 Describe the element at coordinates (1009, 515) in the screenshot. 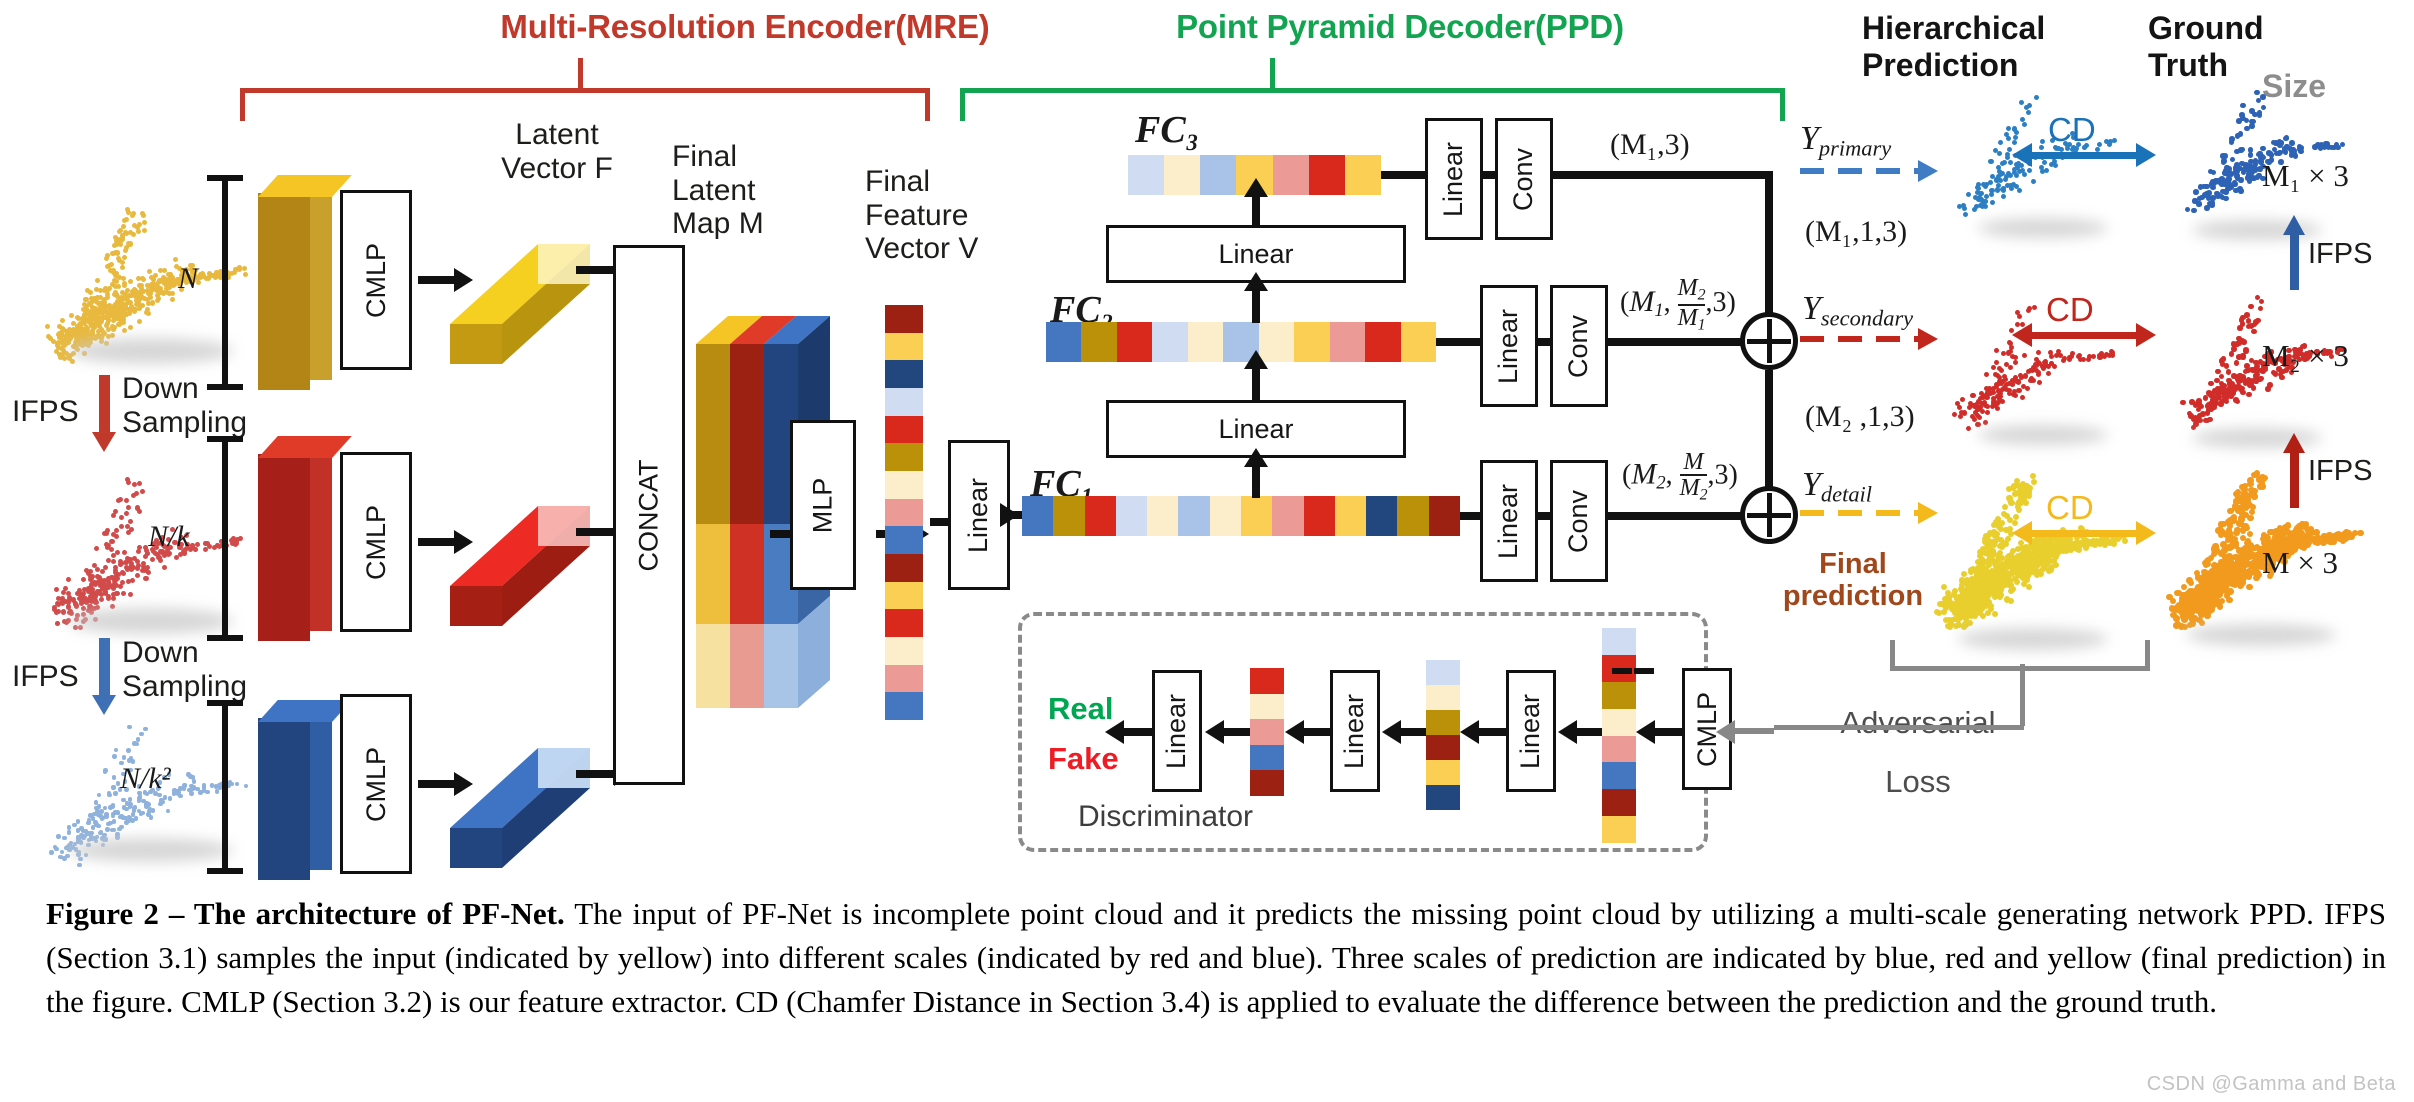

I see `arrow-head-linear-to-fc1` at that location.